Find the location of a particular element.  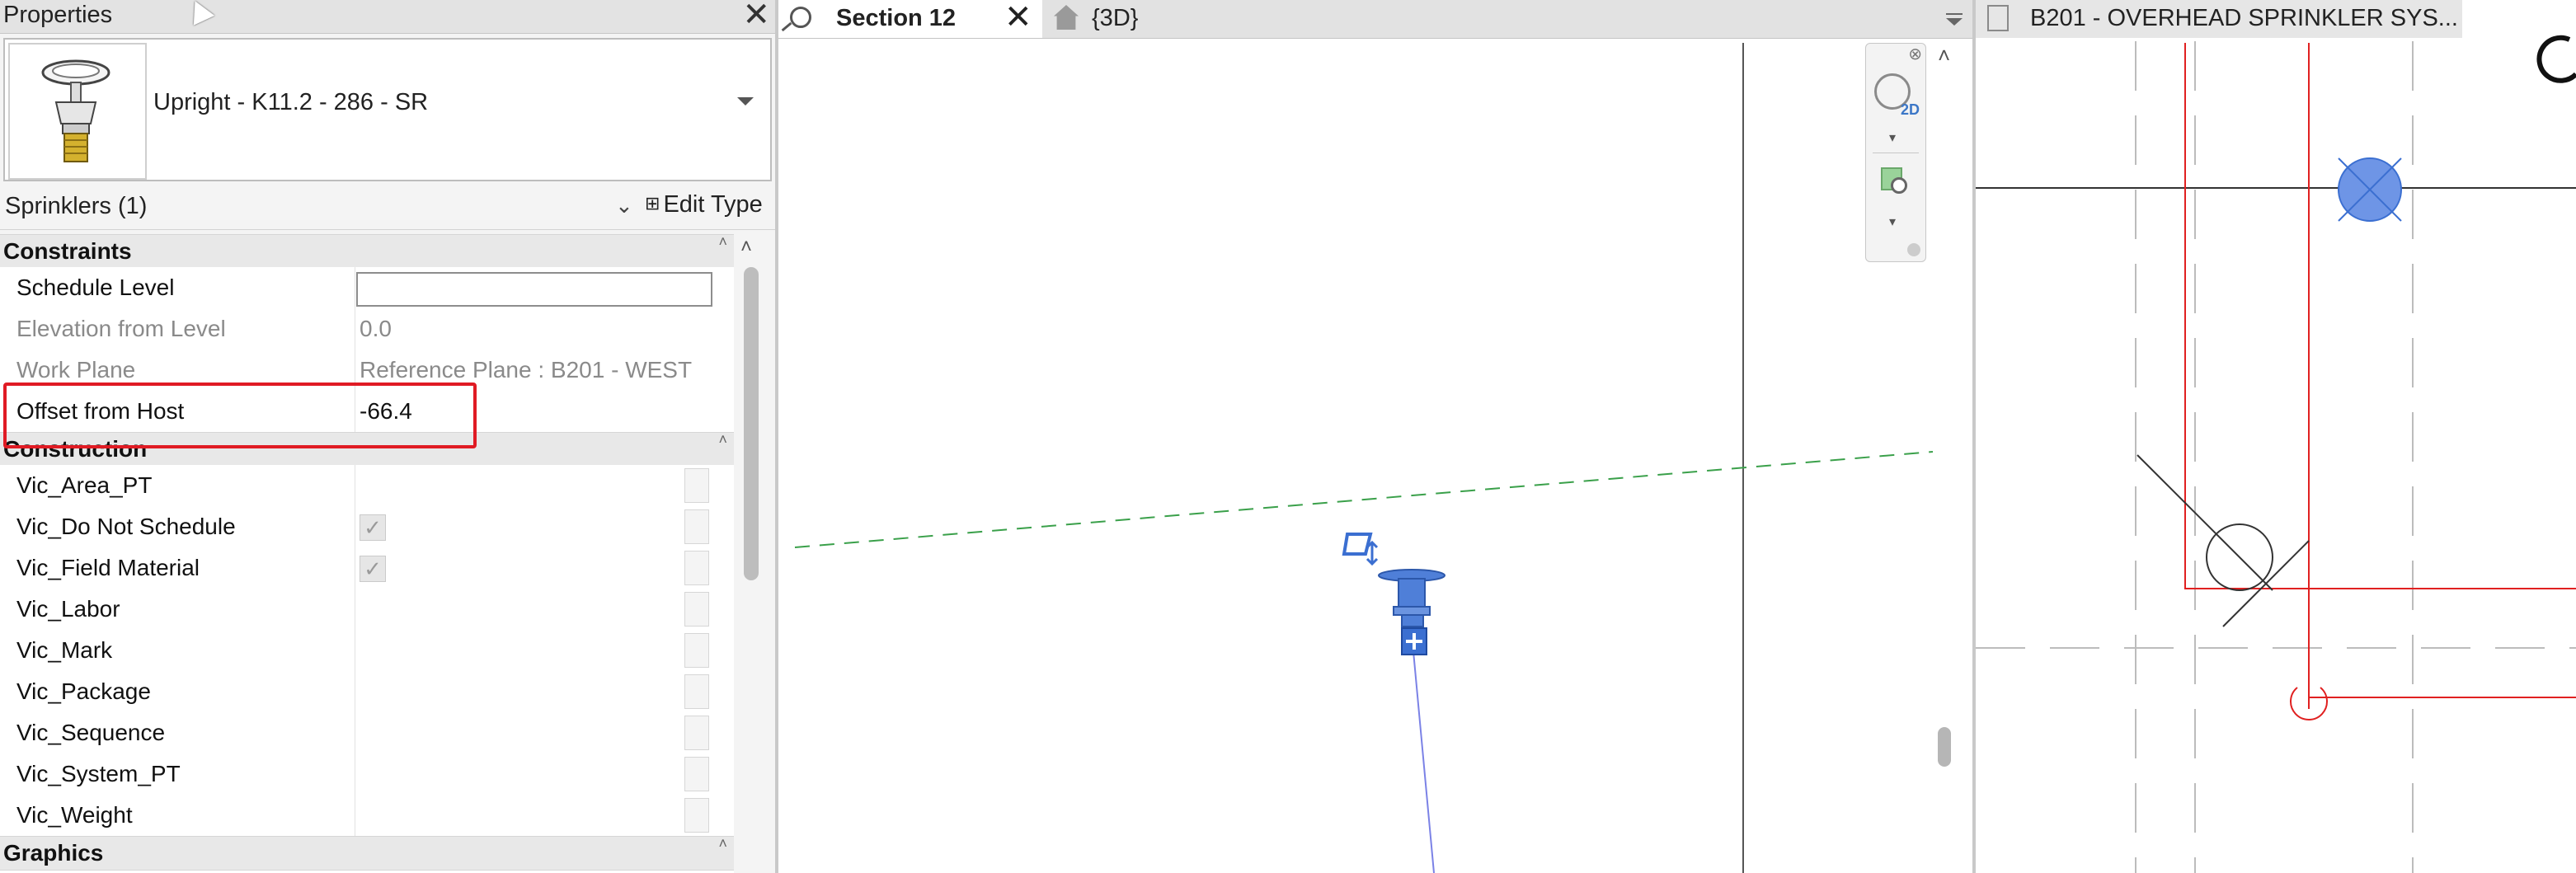

edit-type-icon: ⊞ is located at coordinates (652, 203).